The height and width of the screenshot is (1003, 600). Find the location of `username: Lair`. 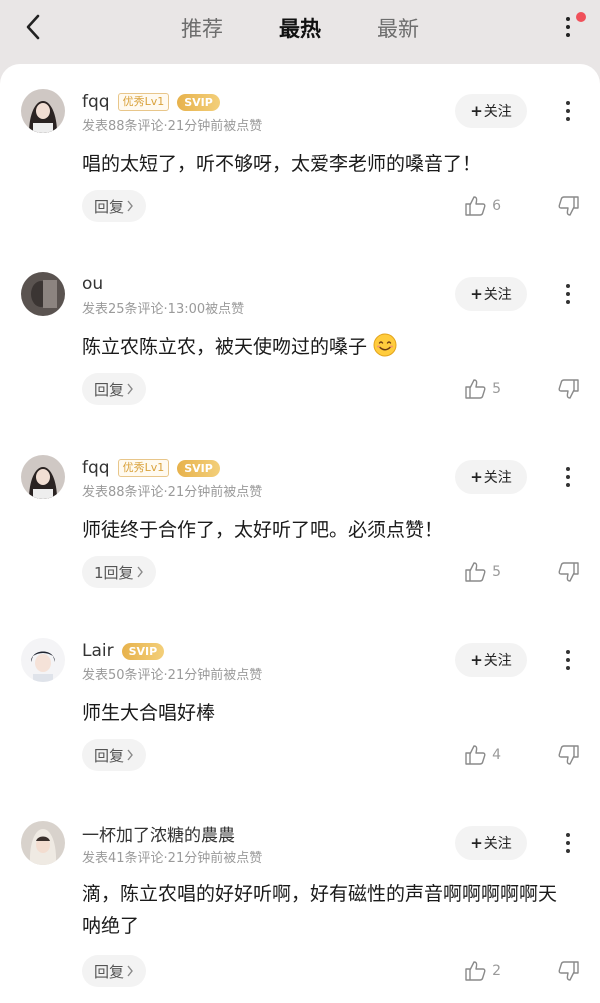

username: Lair is located at coordinates (98, 651).